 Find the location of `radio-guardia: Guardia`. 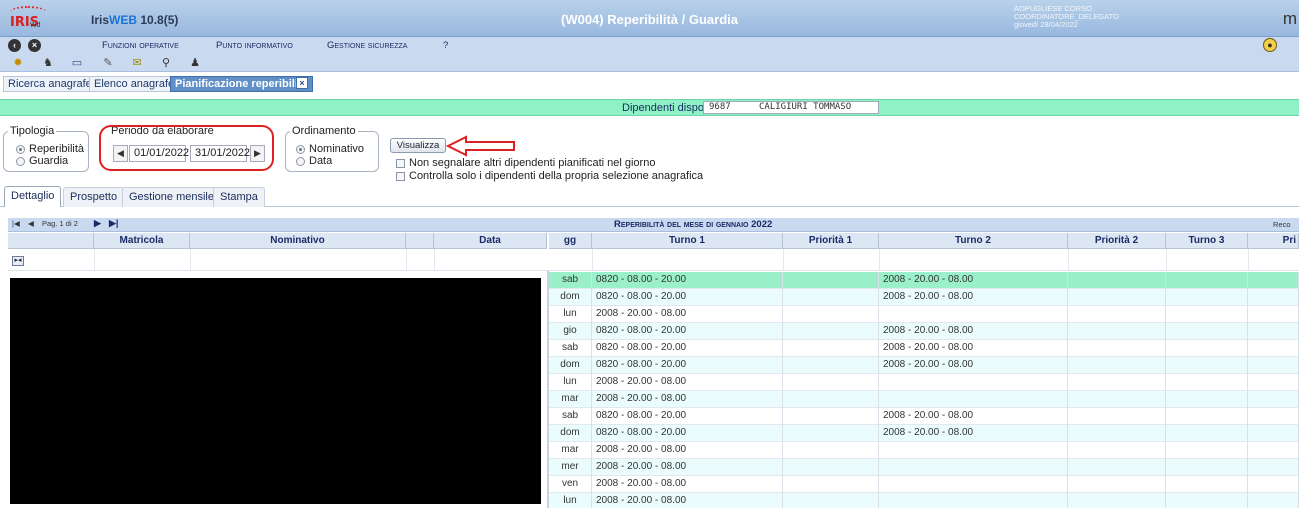

radio-guardia: Guardia is located at coordinates (42, 161).